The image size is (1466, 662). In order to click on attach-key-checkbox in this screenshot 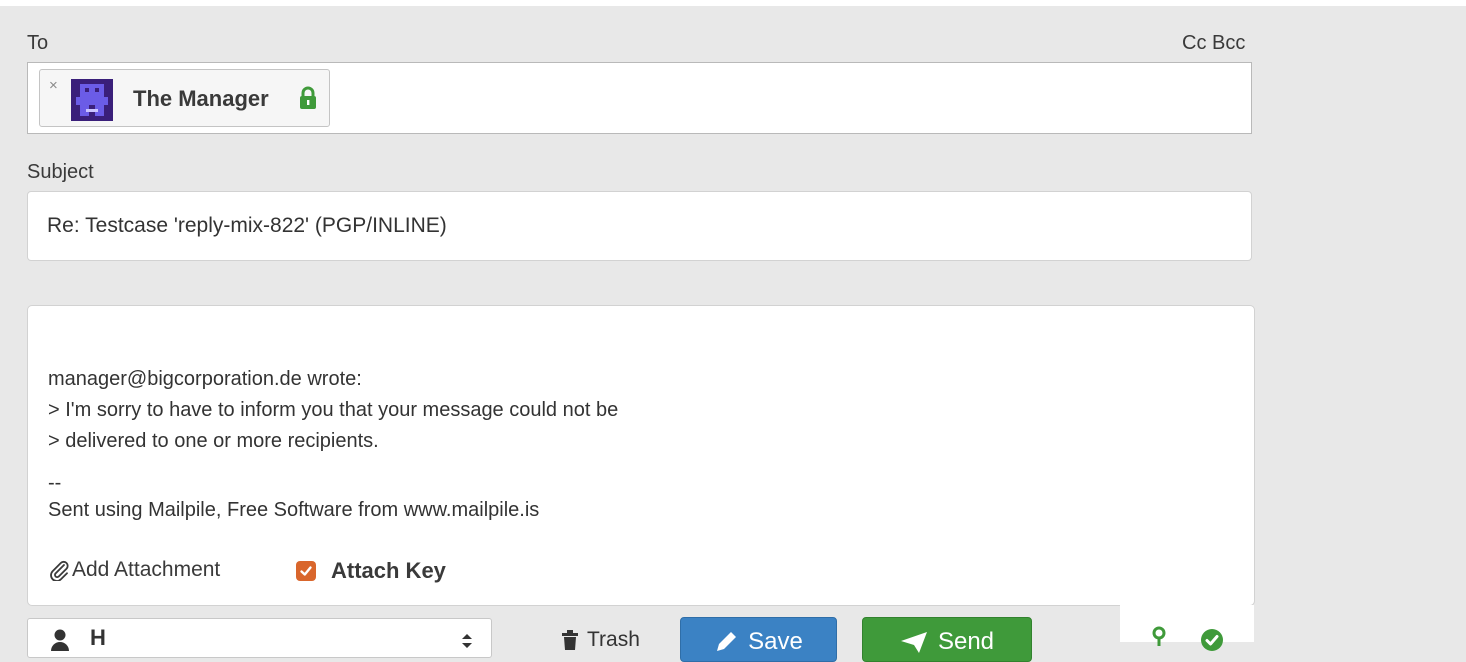, I will do `click(306, 571)`.